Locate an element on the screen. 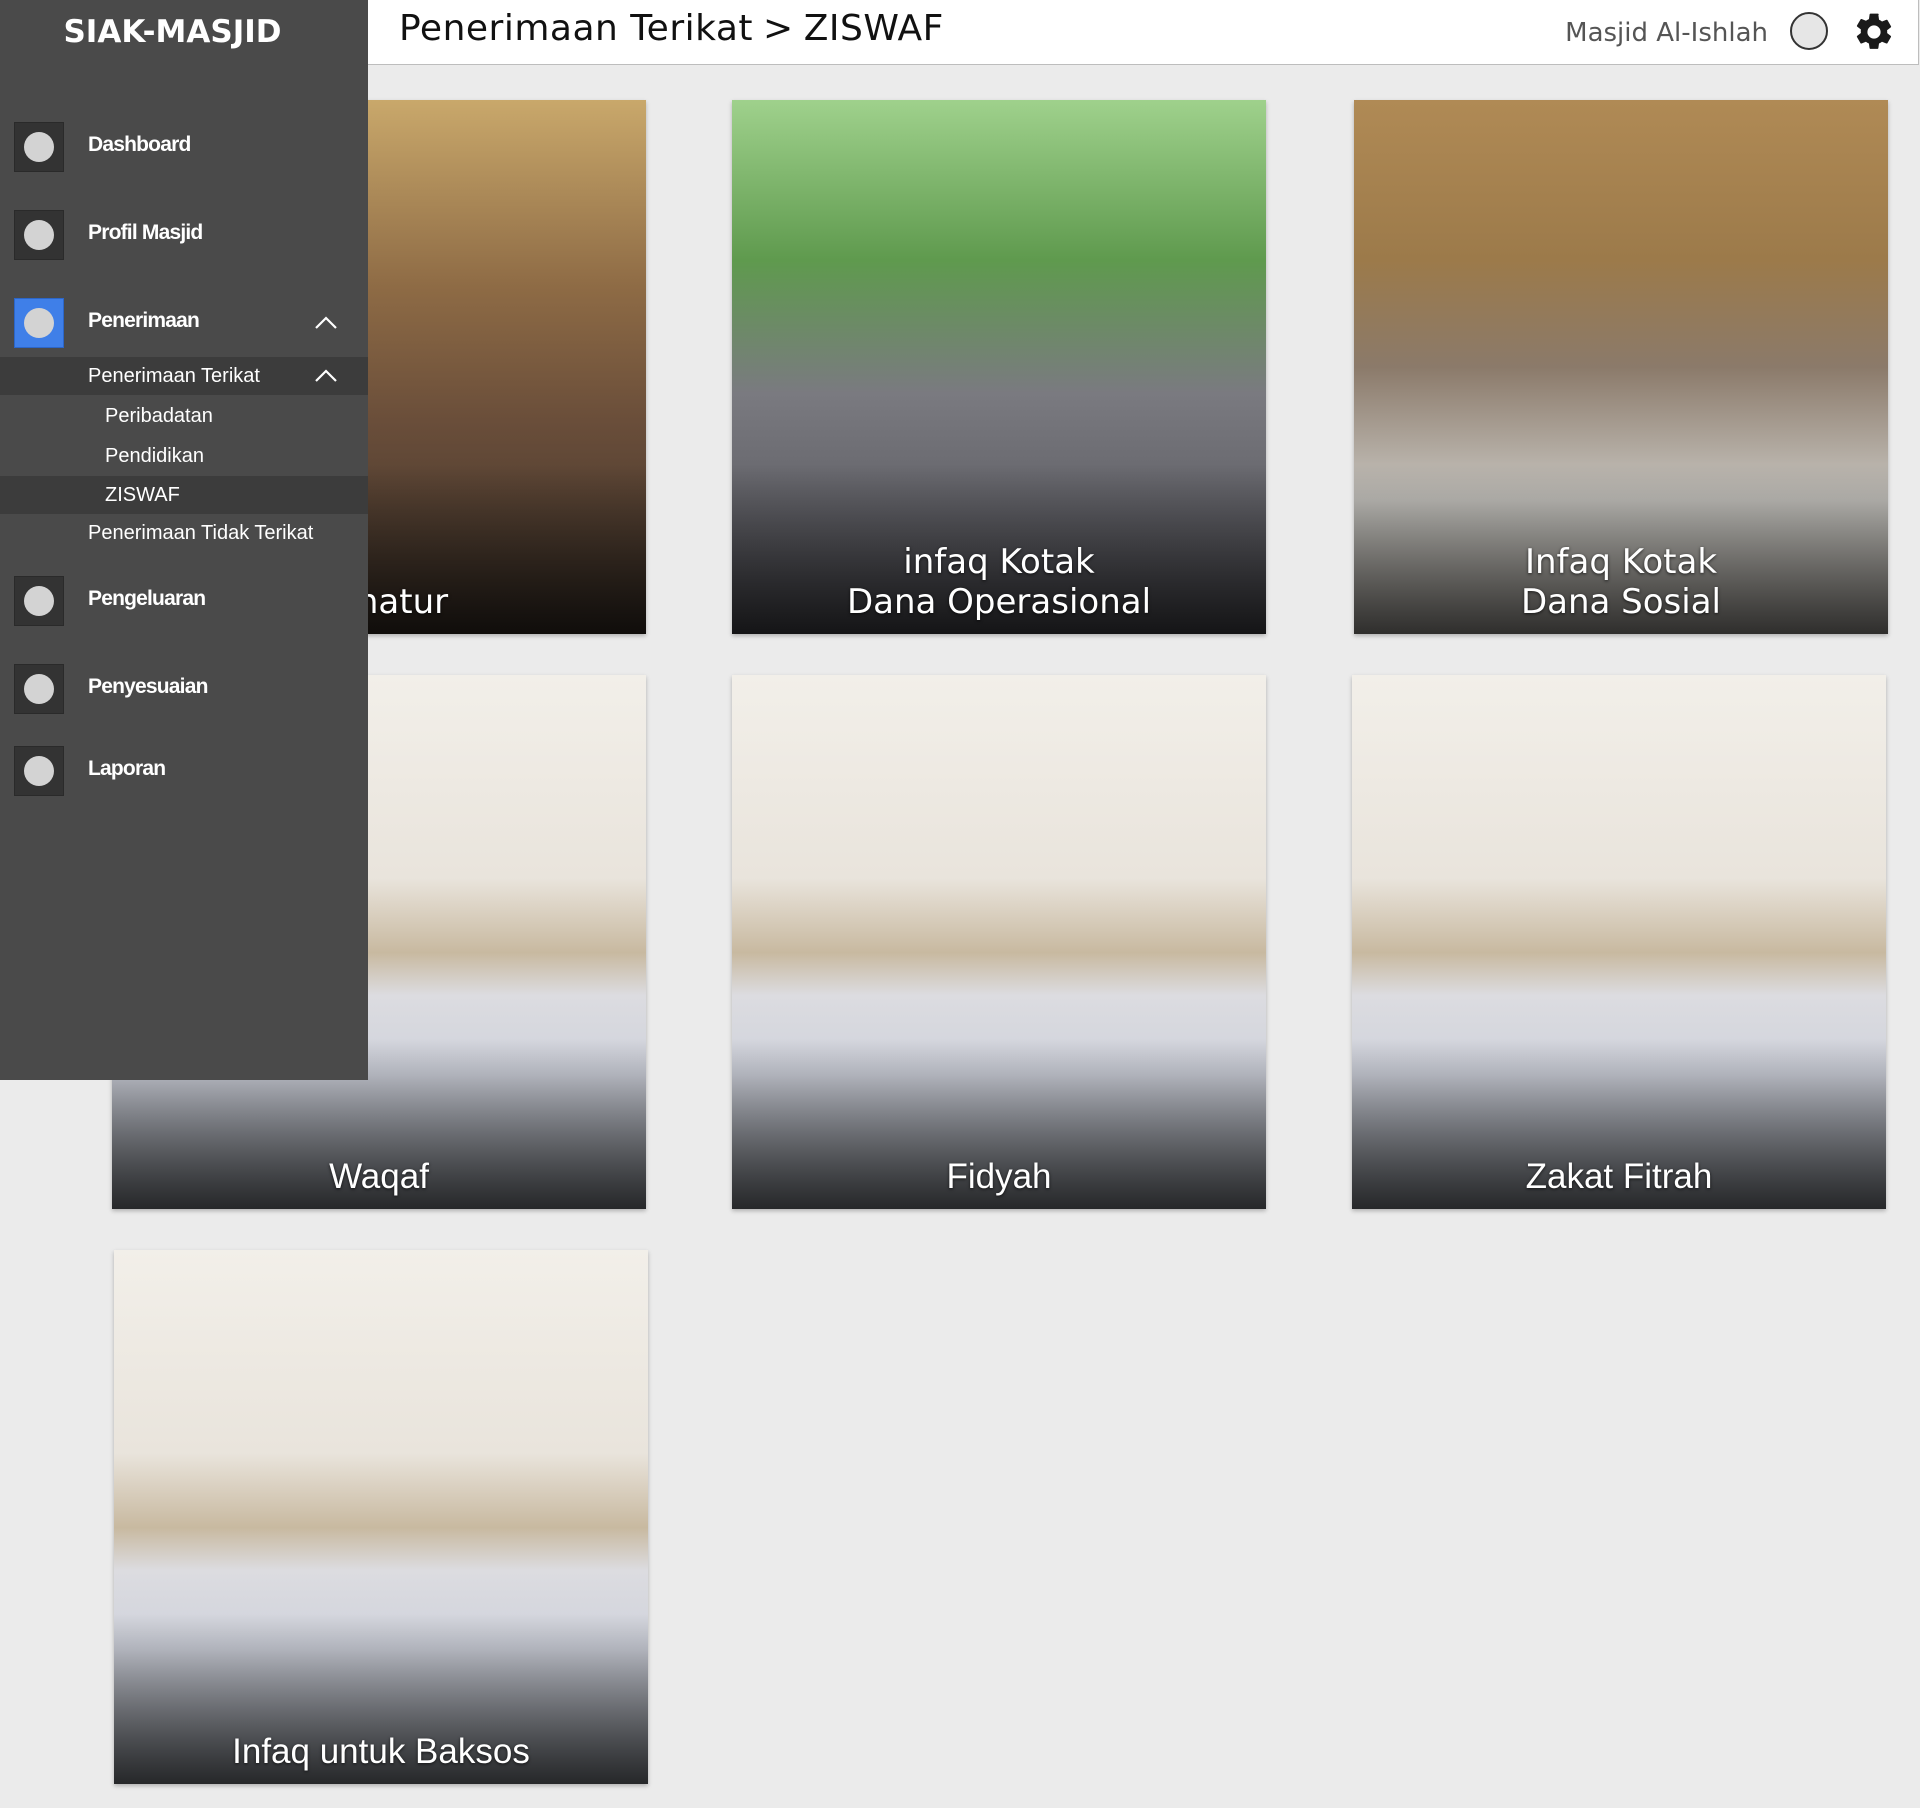 This screenshot has width=1920, height=1808. sidebar-item-profil-masjid: Profil Masjid is located at coordinates (184, 235).